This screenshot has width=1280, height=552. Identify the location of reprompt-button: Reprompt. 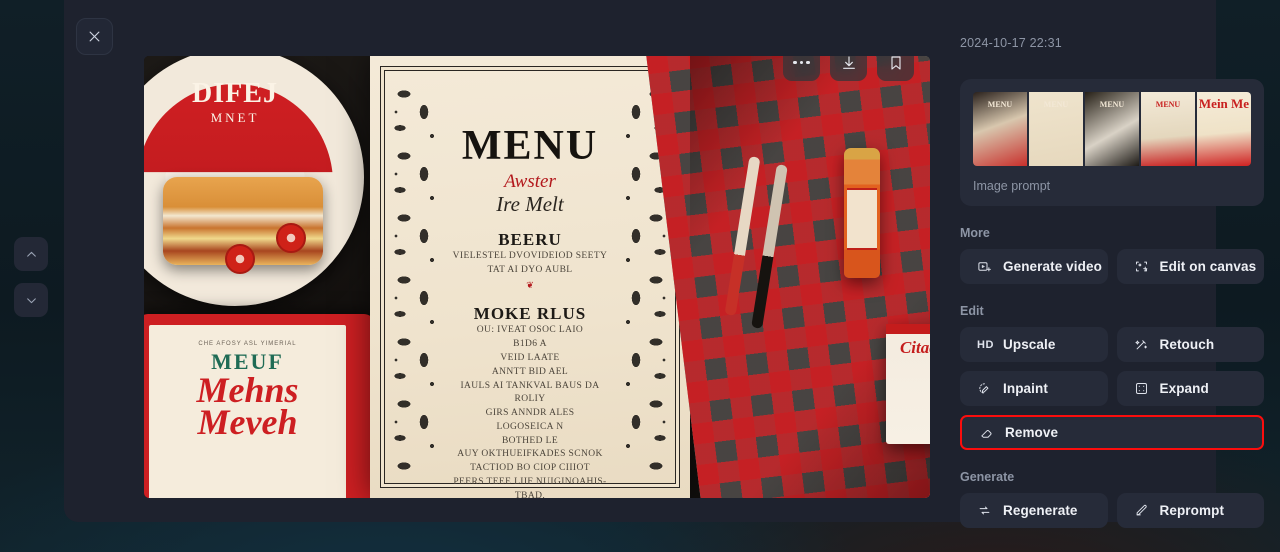
(1190, 510).